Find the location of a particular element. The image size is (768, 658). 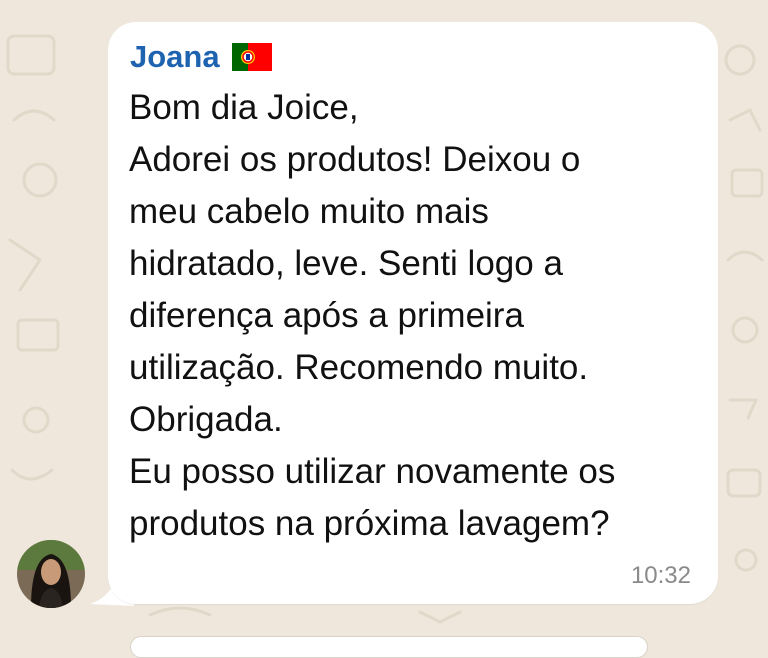

message-line: Obrigada. is located at coordinates (206, 419).